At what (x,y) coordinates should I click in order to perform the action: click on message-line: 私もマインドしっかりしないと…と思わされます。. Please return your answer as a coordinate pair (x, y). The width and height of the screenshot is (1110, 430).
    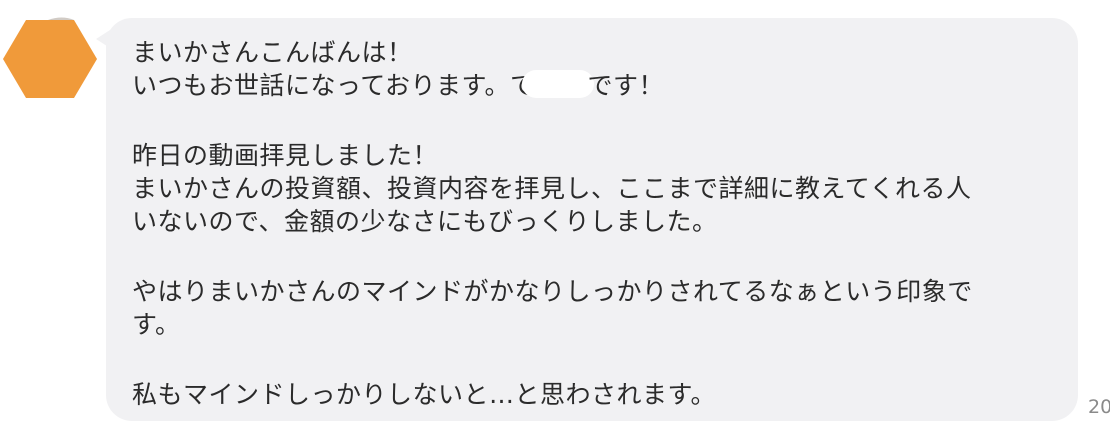
    Looking at the image, I should click on (424, 394).